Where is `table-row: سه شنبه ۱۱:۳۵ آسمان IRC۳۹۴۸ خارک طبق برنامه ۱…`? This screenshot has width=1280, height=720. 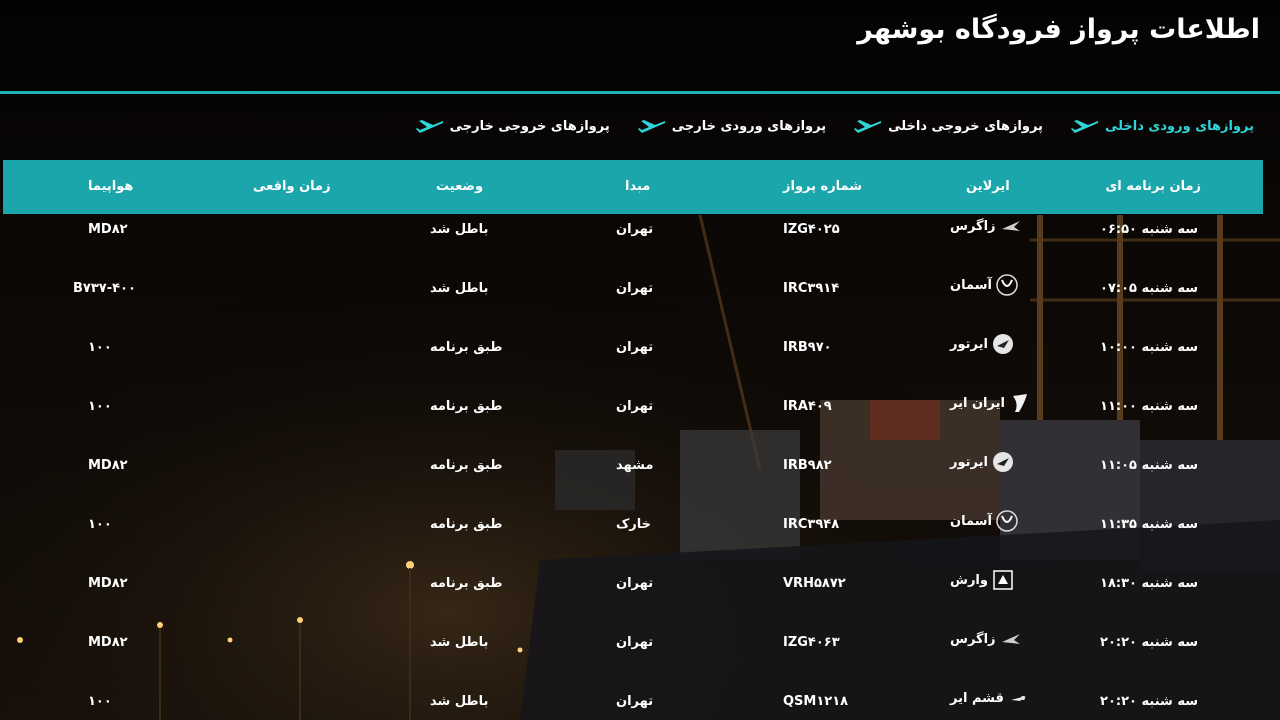 table-row: سه شنبه ۱۱:۳۵ آسمان IRC۳۹۴۸ خارک طبق برنامه ۱… is located at coordinates (640, 524).